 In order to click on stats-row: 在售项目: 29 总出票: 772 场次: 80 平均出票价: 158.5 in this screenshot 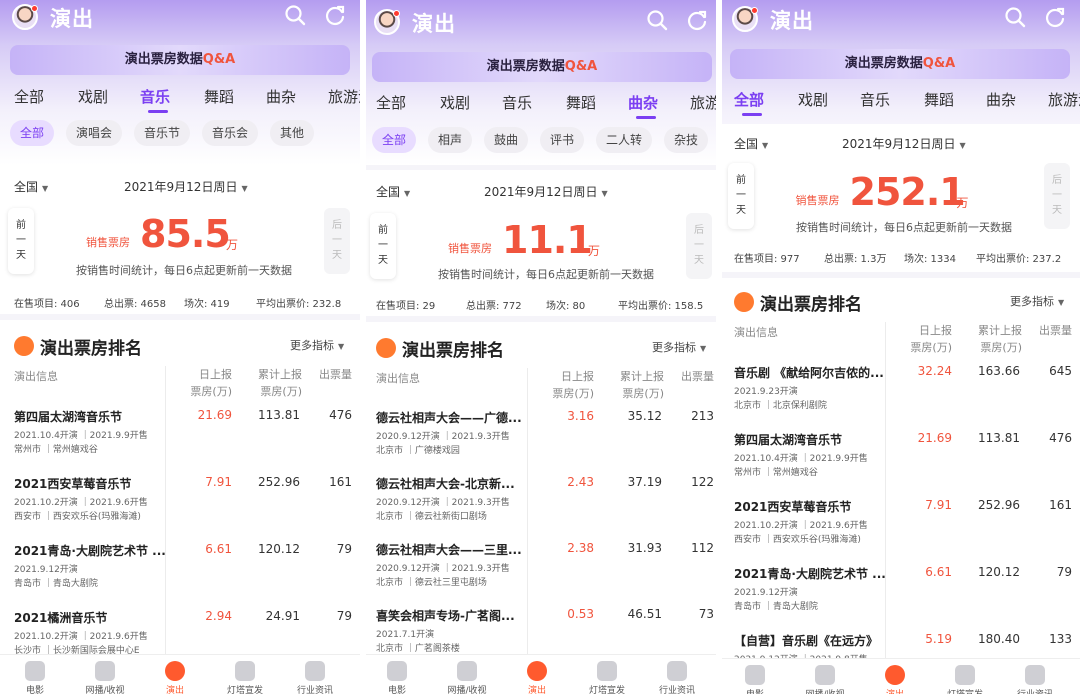, I will do `click(549, 304)`.